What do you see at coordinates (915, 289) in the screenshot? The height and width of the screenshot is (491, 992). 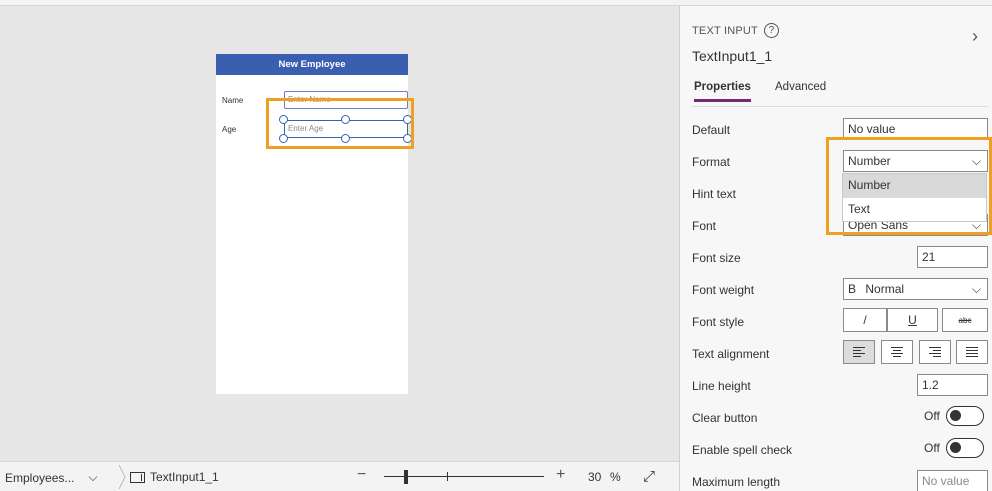 I see `font-weight-dropdown: B Normal ⌵` at bounding box center [915, 289].